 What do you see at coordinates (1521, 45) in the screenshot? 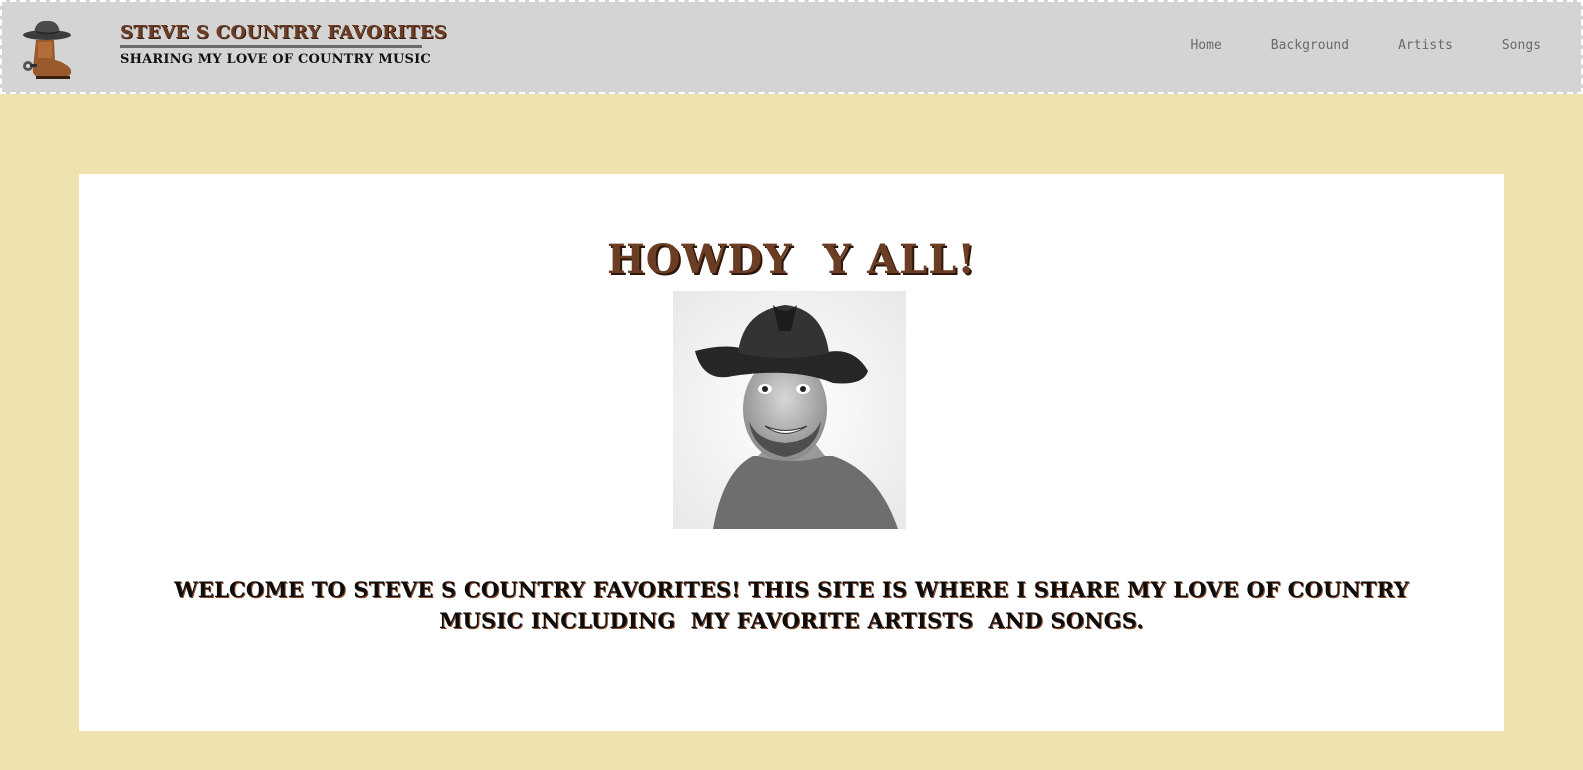
I see `nav-songs-link: Songs` at bounding box center [1521, 45].